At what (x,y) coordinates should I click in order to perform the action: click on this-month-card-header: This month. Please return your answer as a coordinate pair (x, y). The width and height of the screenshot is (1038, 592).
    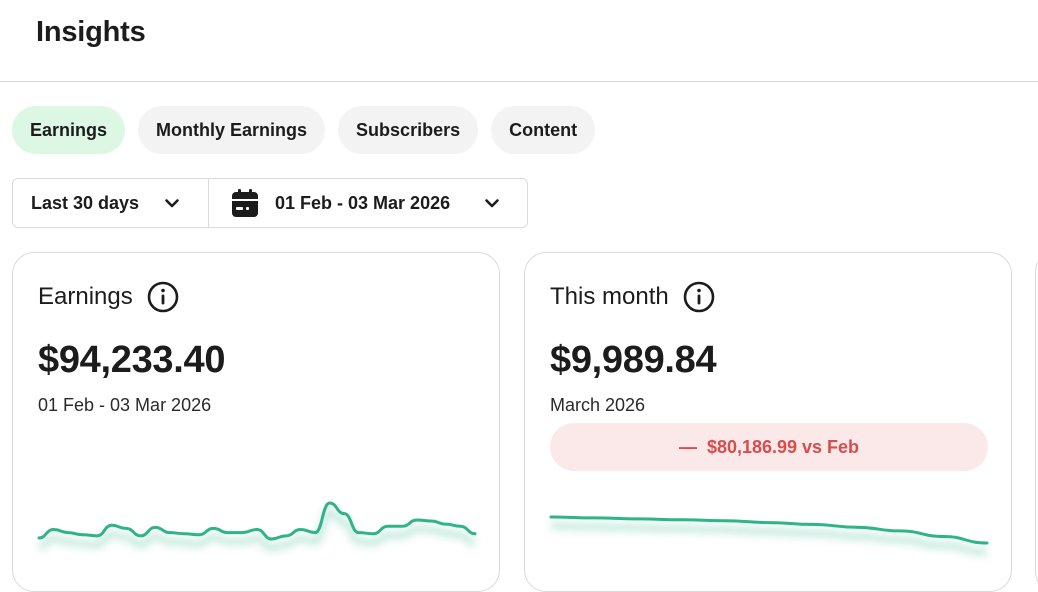
    Looking at the image, I should click on (632, 297).